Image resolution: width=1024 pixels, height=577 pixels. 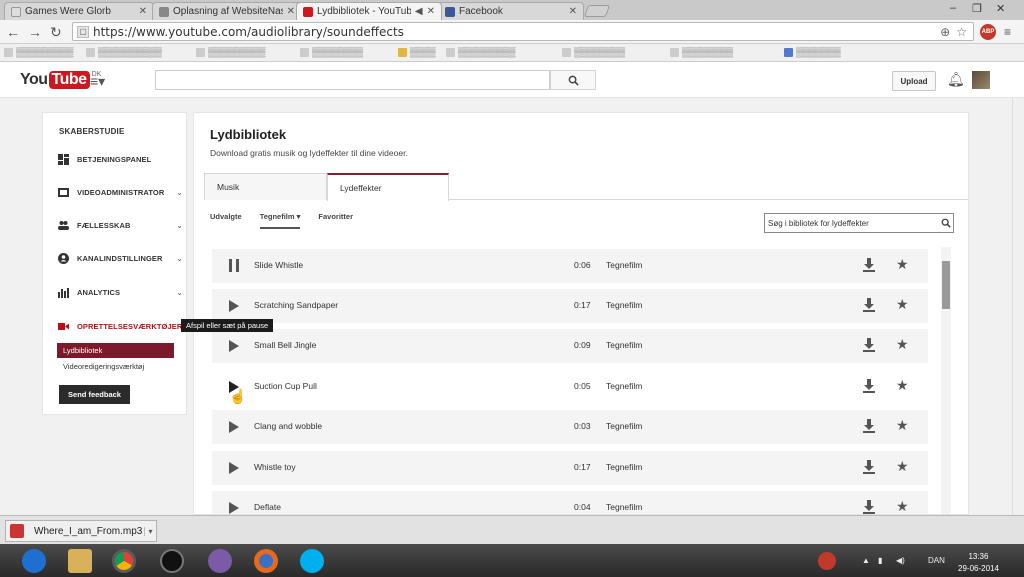 I want to click on chevron-down-icon: ▾, so click(x=150, y=531).